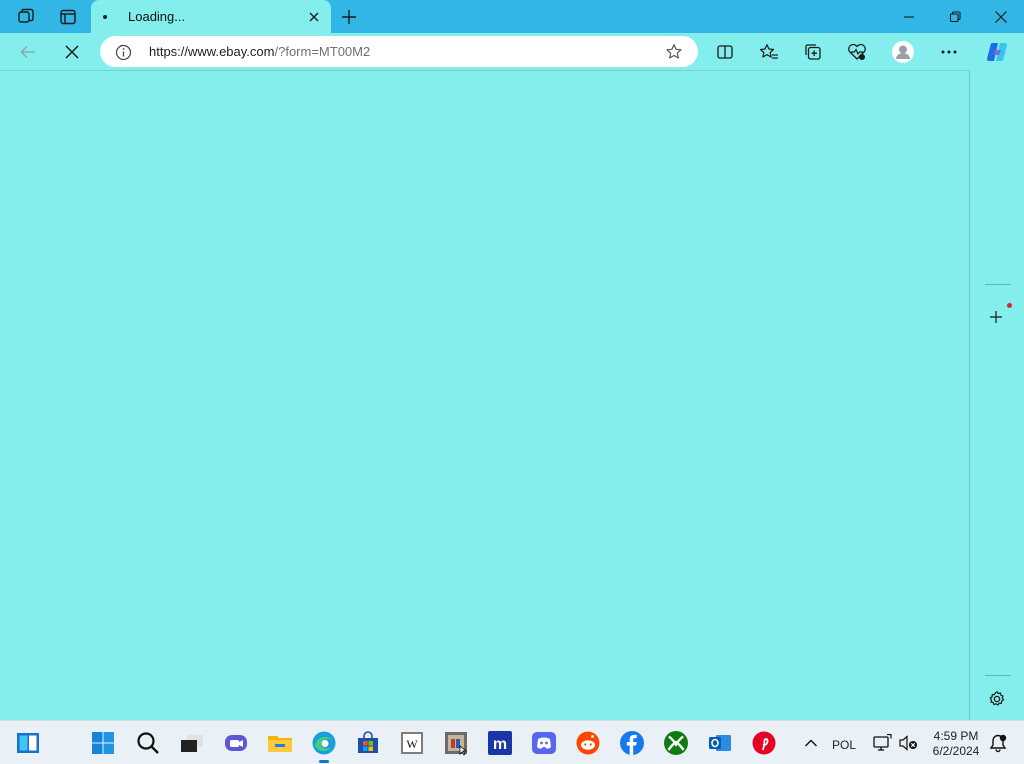  I want to click on clock-time: 4:59 PM, so click(956, 736).